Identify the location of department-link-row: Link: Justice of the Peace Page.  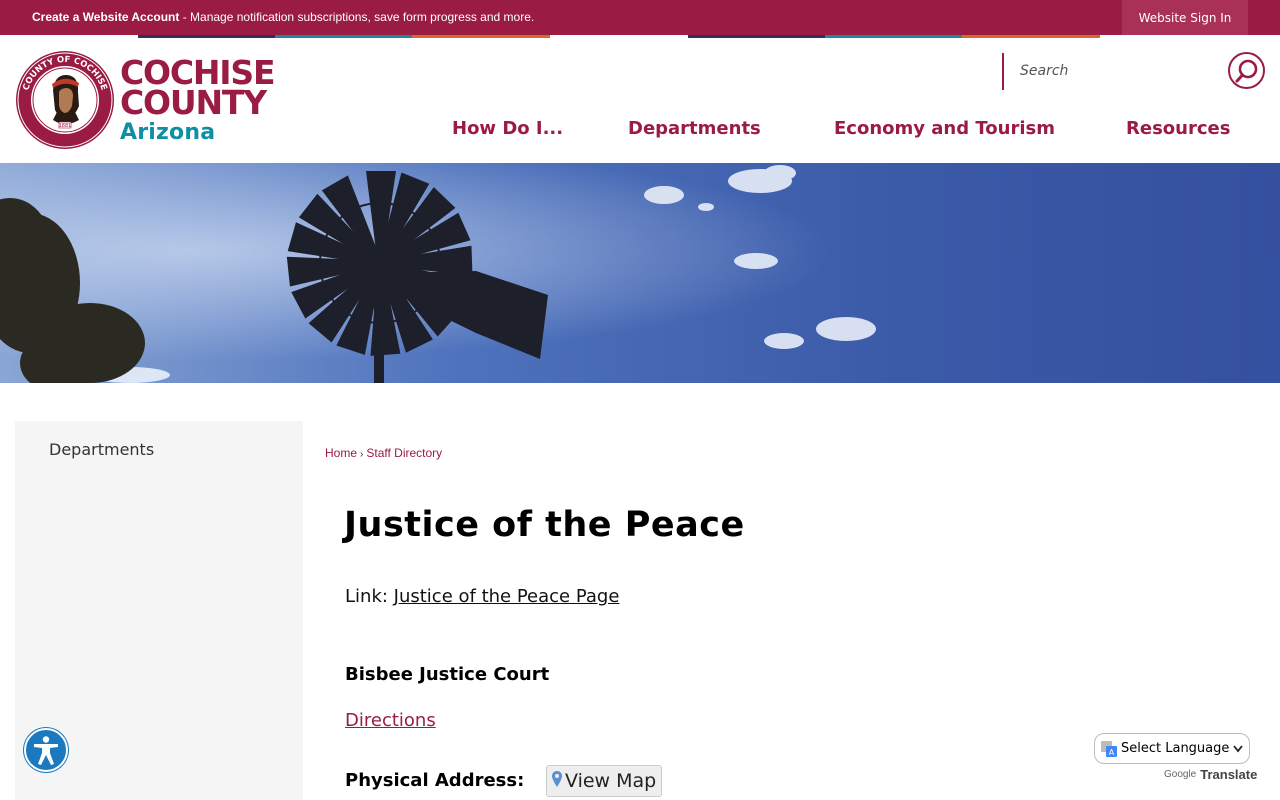
(482, 596).